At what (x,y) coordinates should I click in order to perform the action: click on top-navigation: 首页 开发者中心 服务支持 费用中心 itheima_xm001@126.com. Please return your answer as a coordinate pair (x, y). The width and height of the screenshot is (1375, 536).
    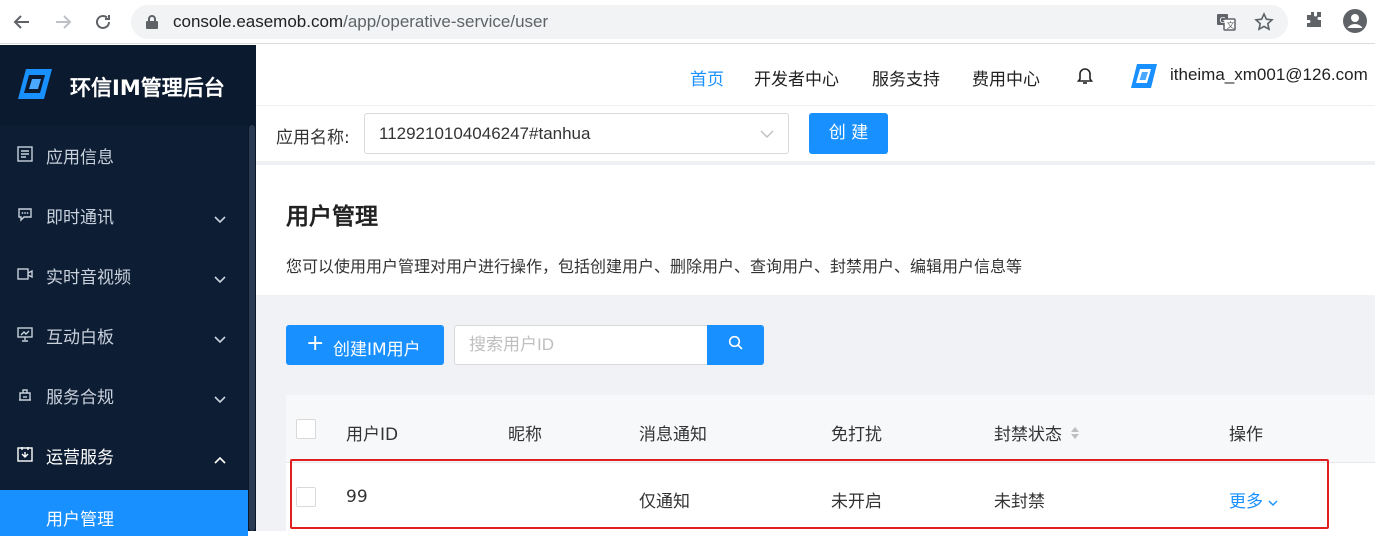
    Looking at the image, I should click on (815, 75).